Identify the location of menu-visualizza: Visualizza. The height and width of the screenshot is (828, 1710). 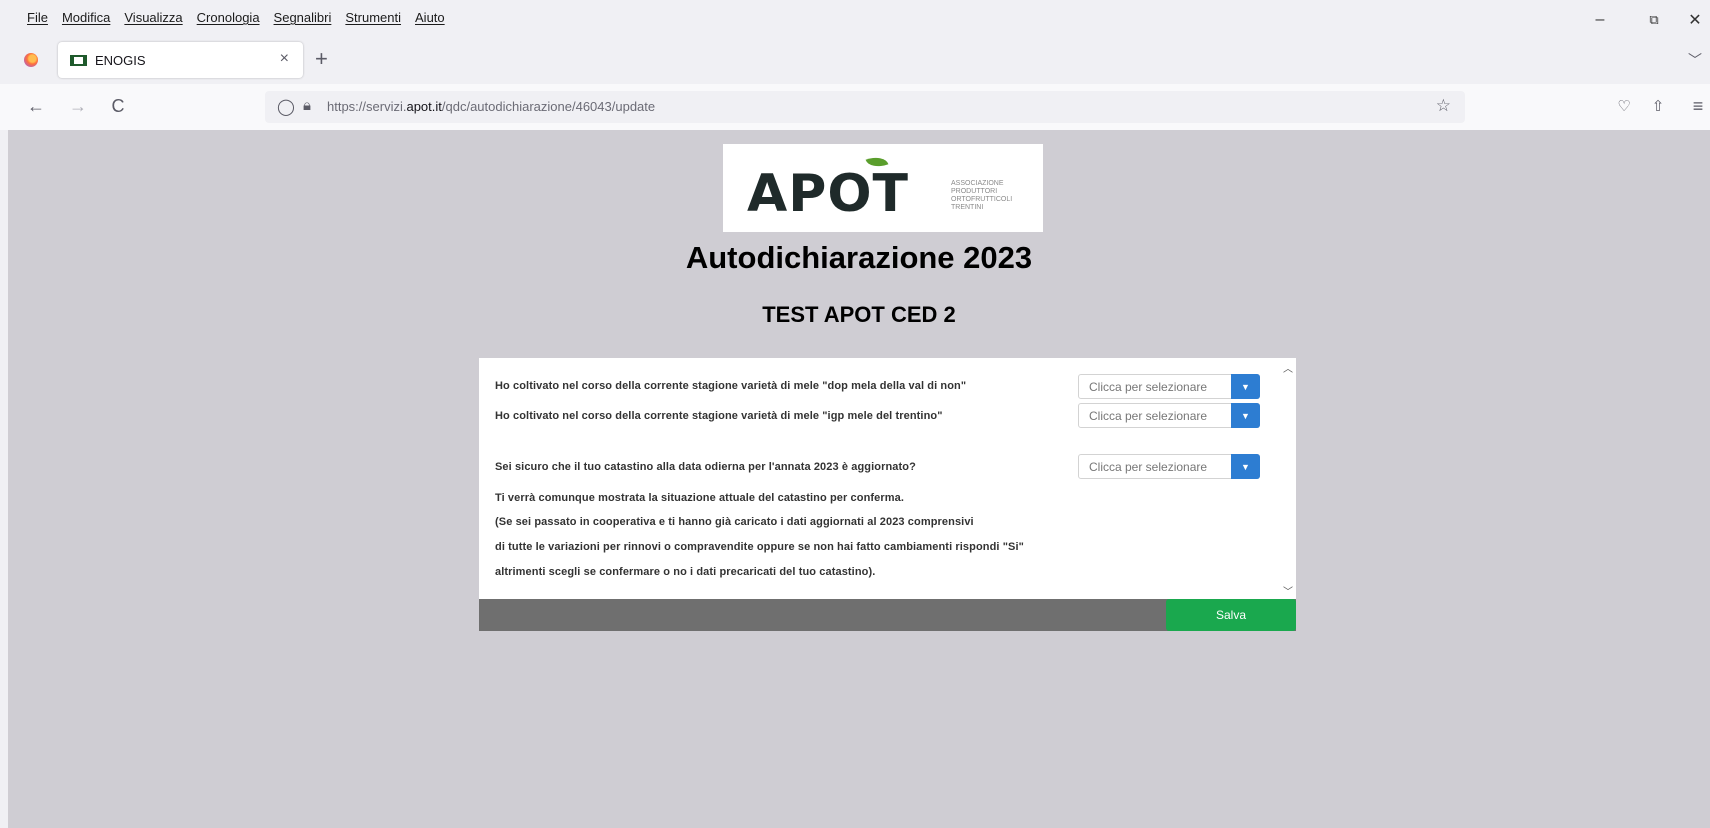
(153, 17).